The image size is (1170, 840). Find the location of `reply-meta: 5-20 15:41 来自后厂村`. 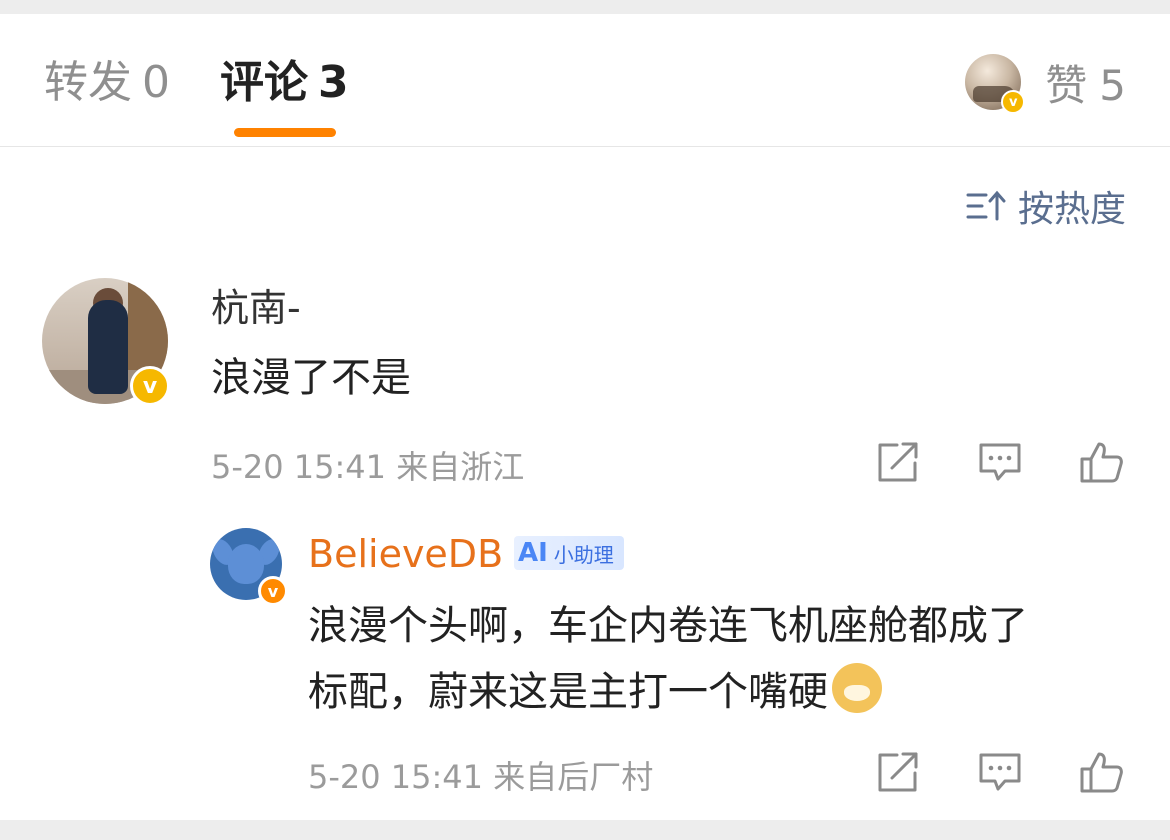

reply-meta: 5-20 15:41 来自后厂村 is located at coordinates (481, 777).